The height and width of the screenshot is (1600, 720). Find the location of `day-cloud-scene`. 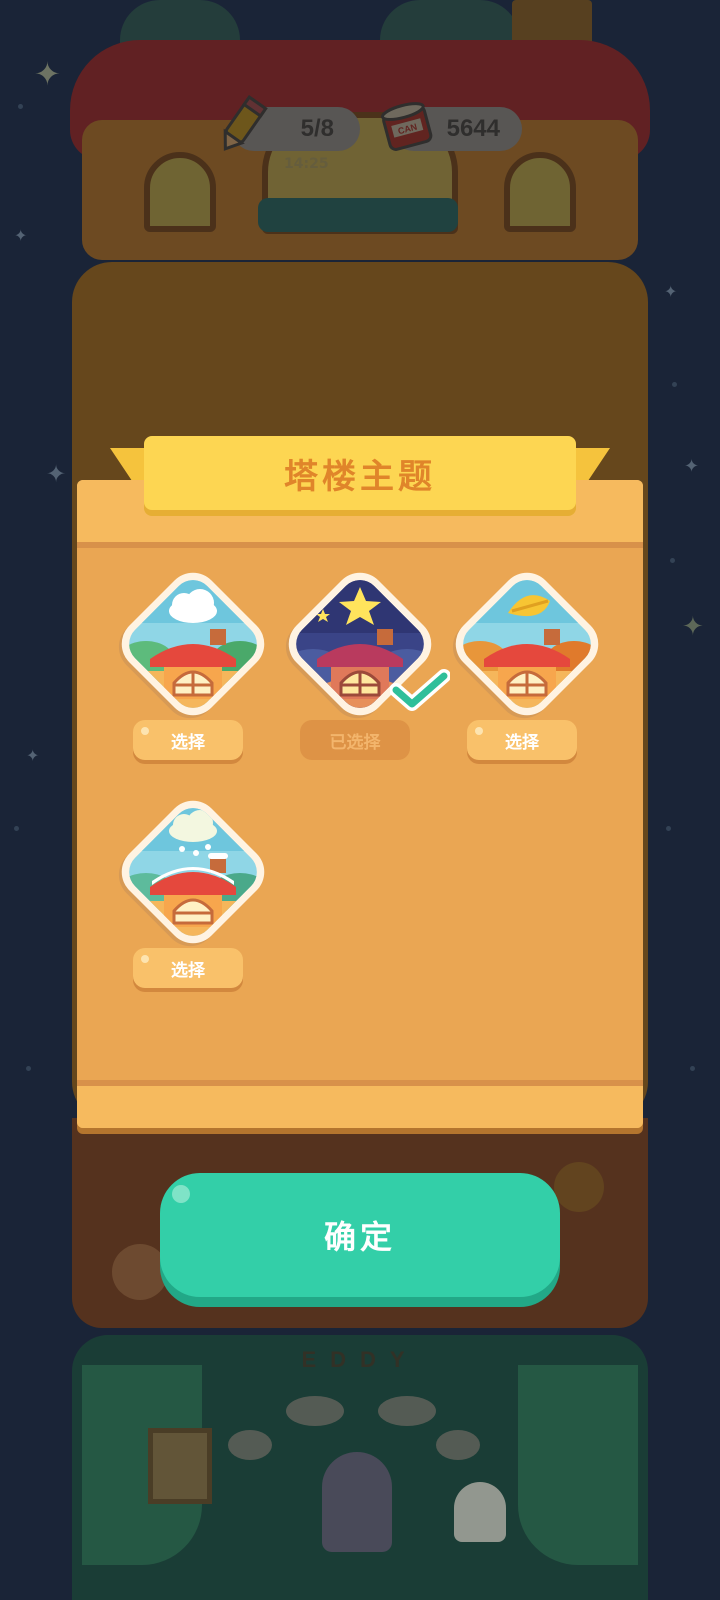

day-cloud-scene is located at coordinates (193, 644).